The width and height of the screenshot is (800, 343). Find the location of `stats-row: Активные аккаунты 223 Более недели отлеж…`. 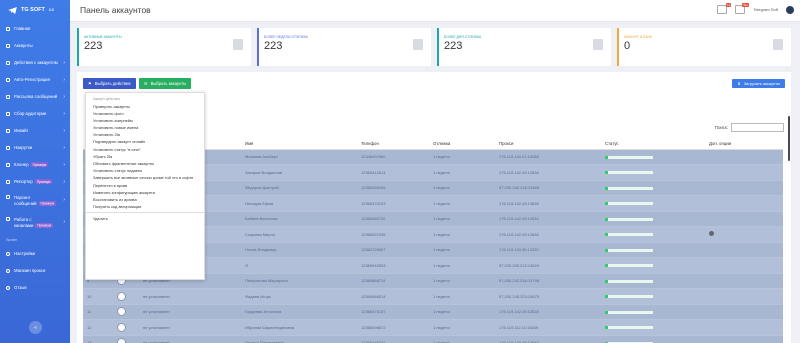

stats-row: Активные аккаунты 223 Более недели отлеж… is located at coordinates (434, 47).